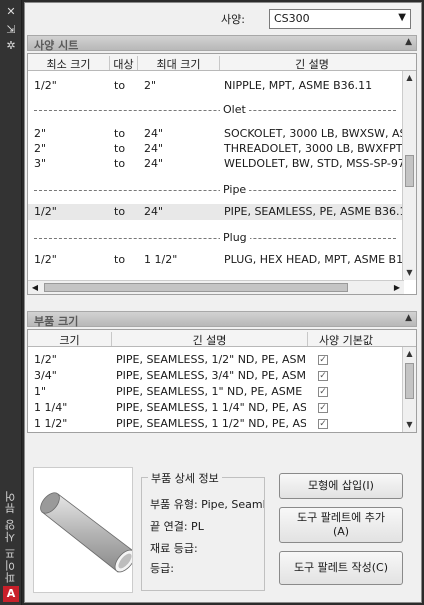  I want to click on group-label: Plug, so click(235, 237).